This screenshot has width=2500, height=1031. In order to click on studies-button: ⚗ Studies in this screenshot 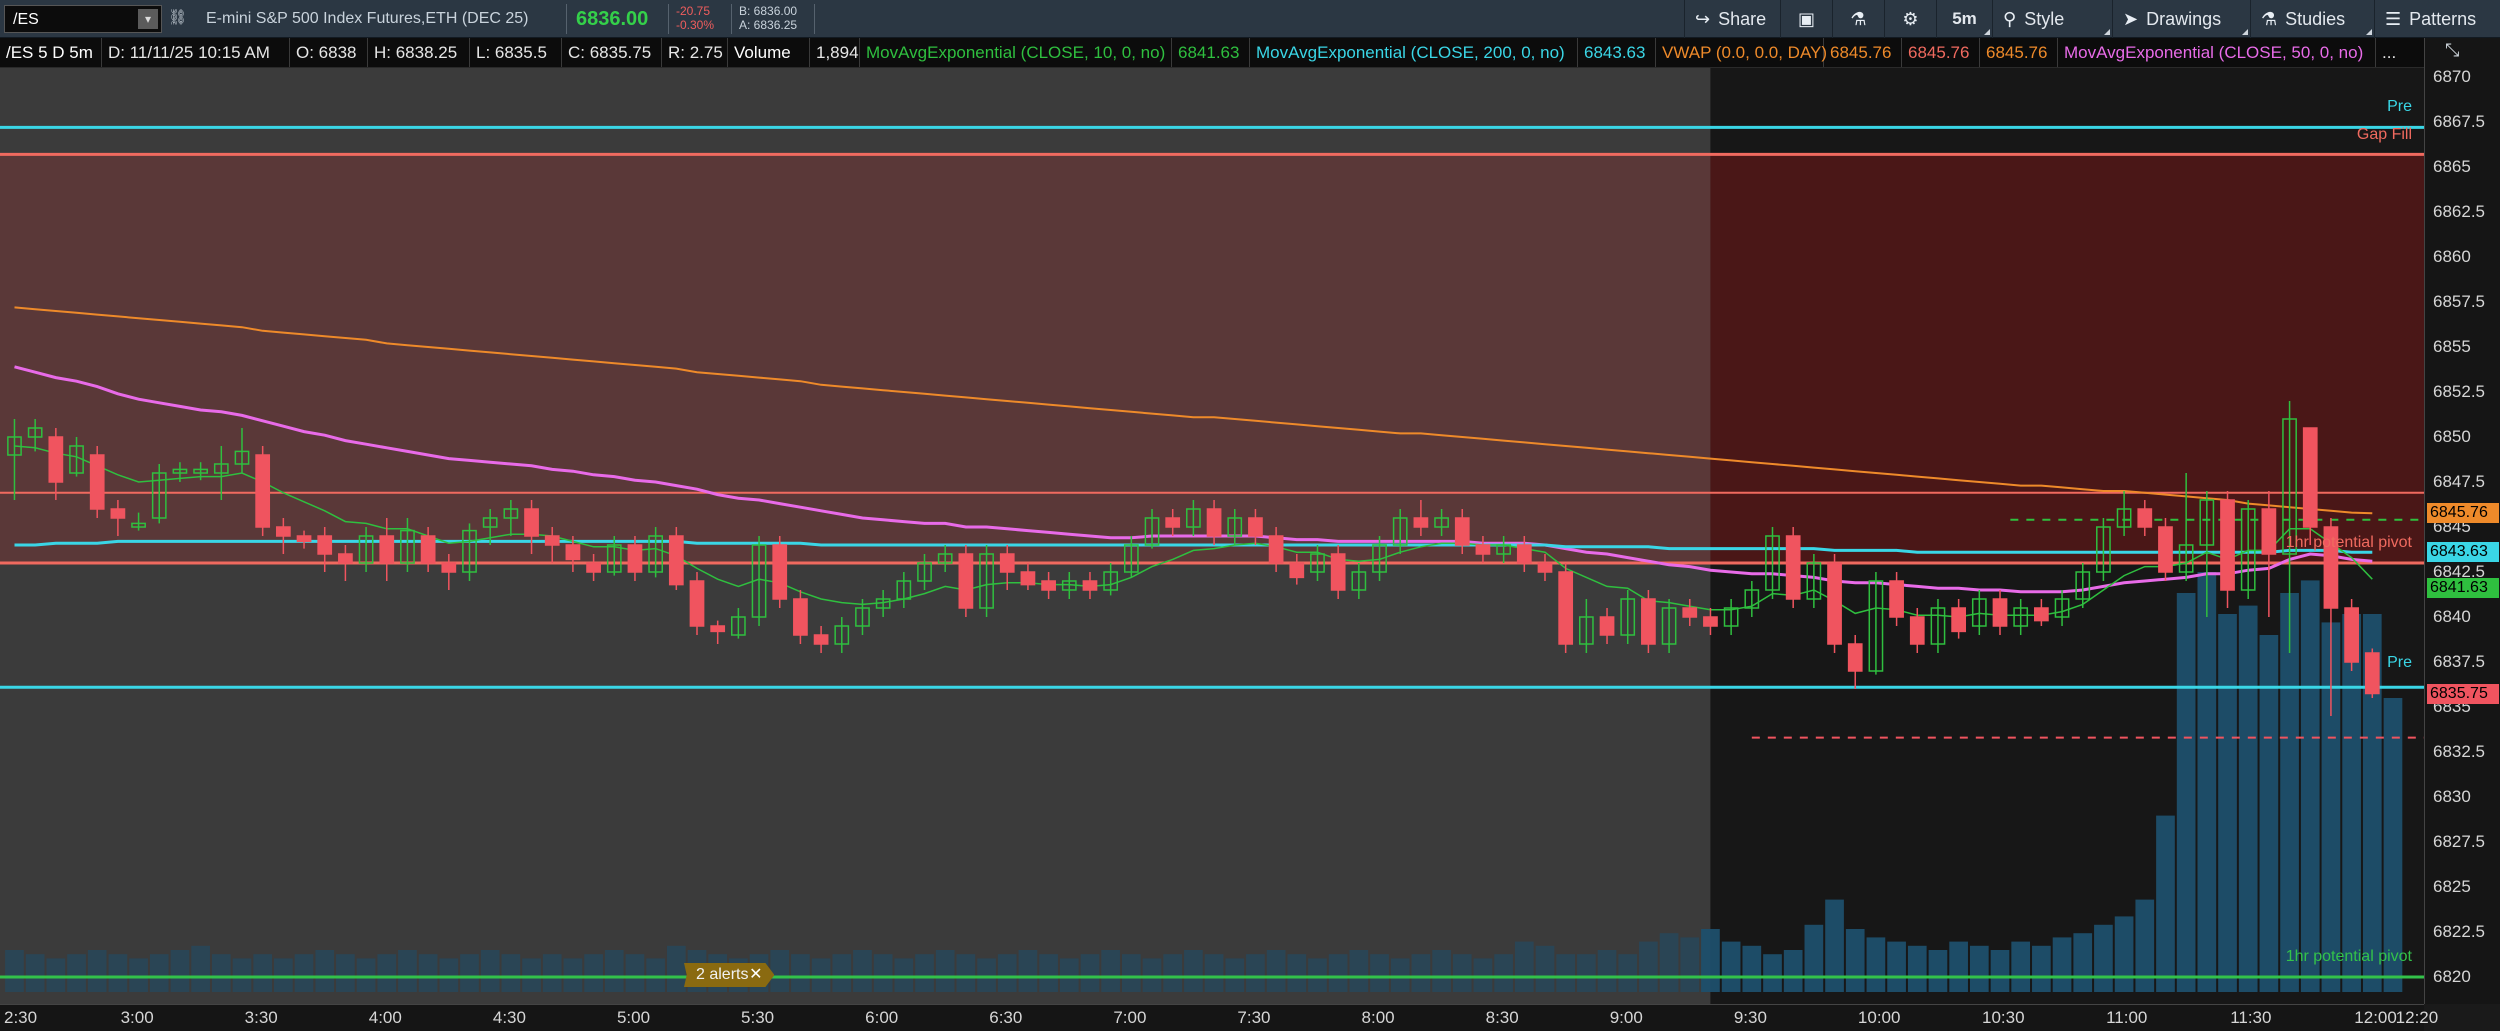, I will do `click(2312, 19)`.